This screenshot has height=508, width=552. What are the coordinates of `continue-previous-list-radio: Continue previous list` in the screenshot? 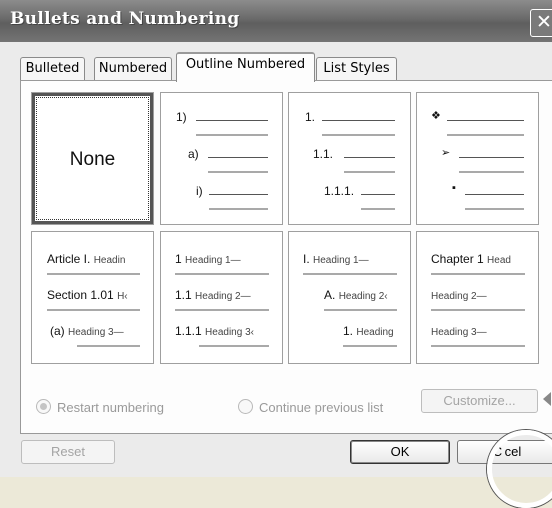 It's located at (310, 407).